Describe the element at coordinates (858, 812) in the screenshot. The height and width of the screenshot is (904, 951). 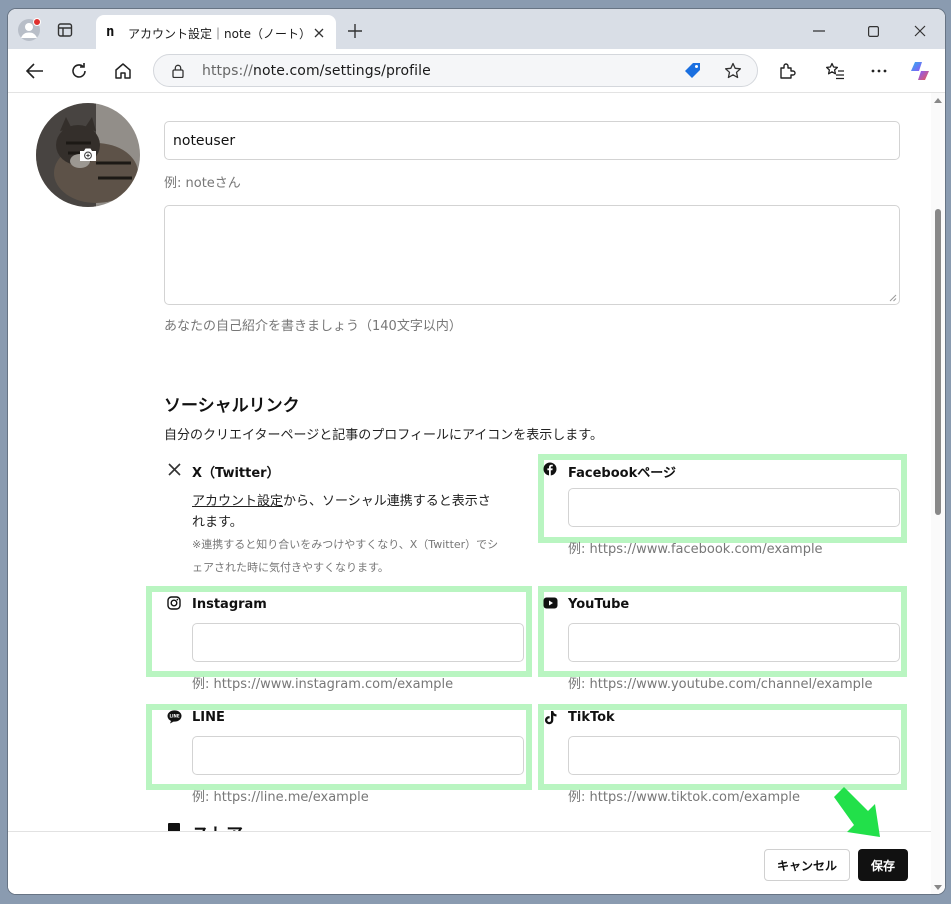
I see `arrow-annotation-icon` at that location.